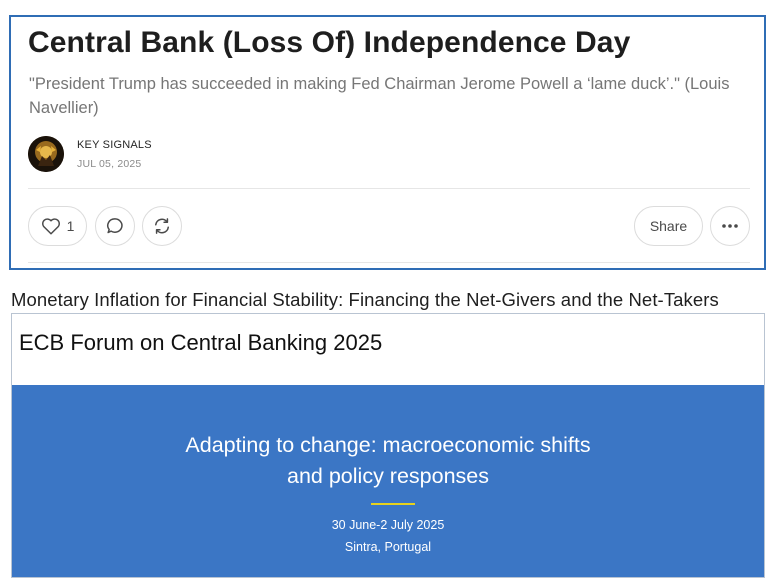 This screenshot has height=583, width=772. What do you see at coordinates (388, 349) in the screenshot?
I see `forum-title-bar: ECB Forum on Central Banking 2025` at bounding box center [388, 349].